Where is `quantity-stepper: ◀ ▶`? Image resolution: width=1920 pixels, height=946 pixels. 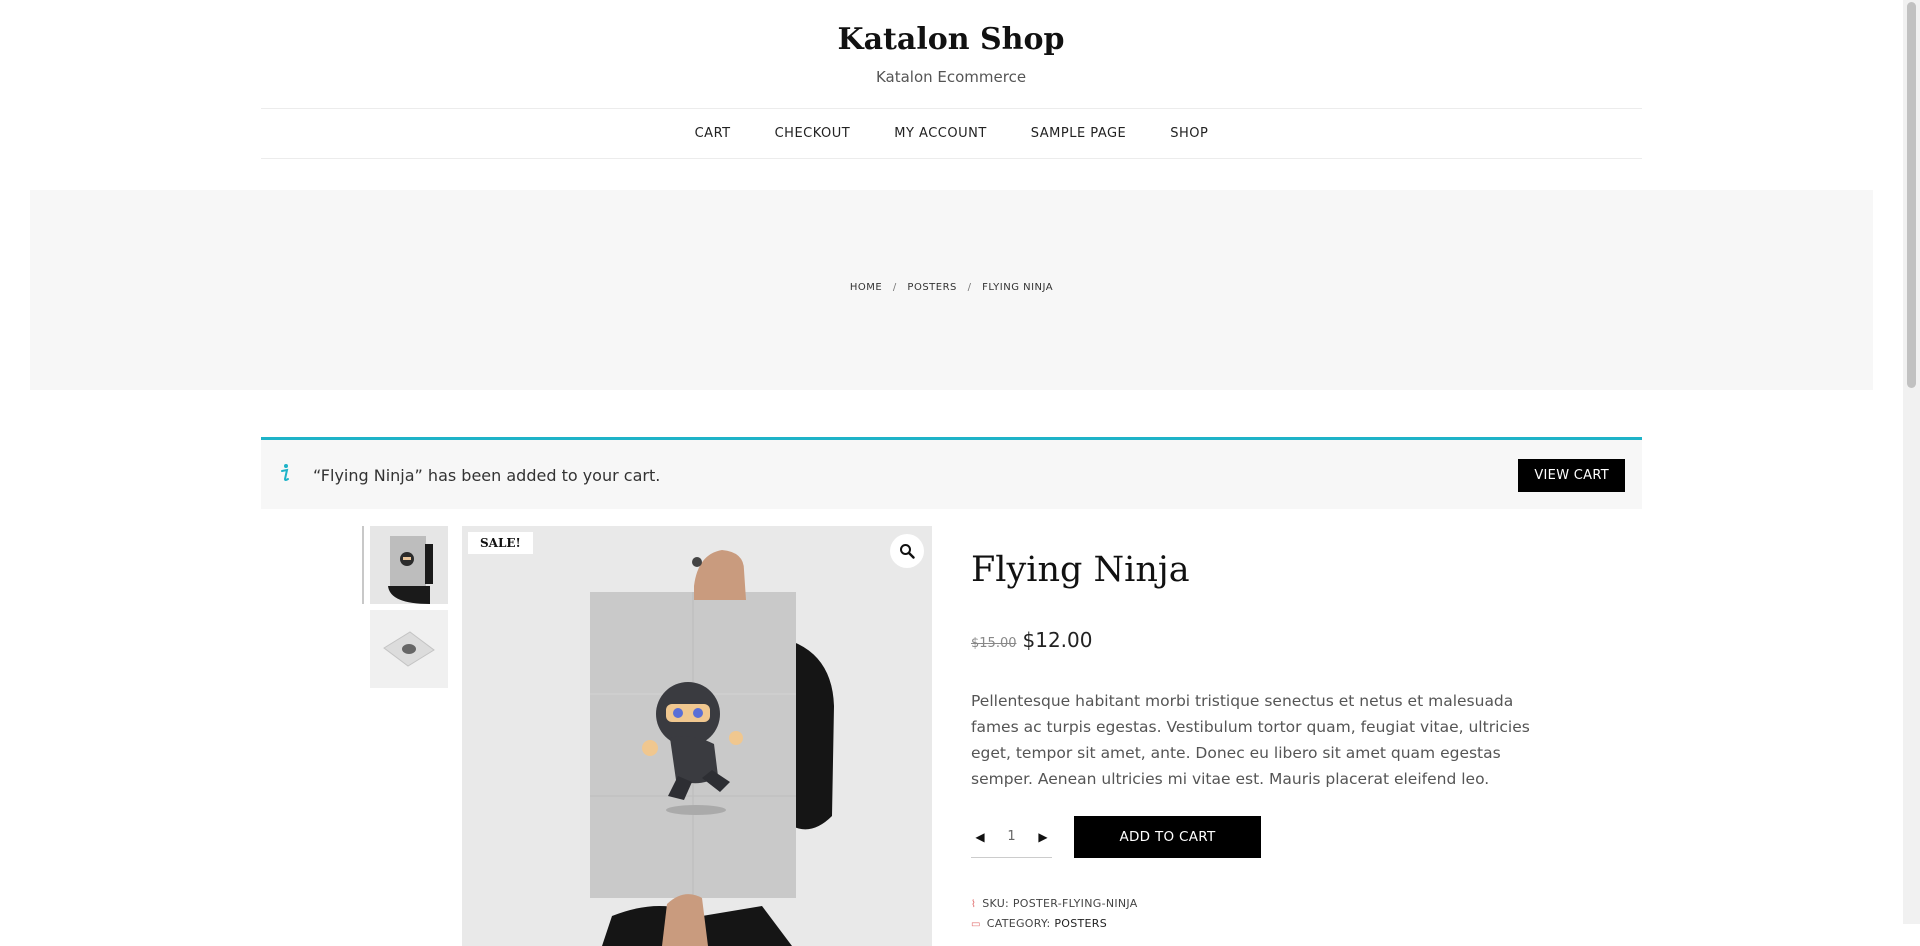 quantity-stepper: ◀ ▶ is located at coordinates (1011, 837).